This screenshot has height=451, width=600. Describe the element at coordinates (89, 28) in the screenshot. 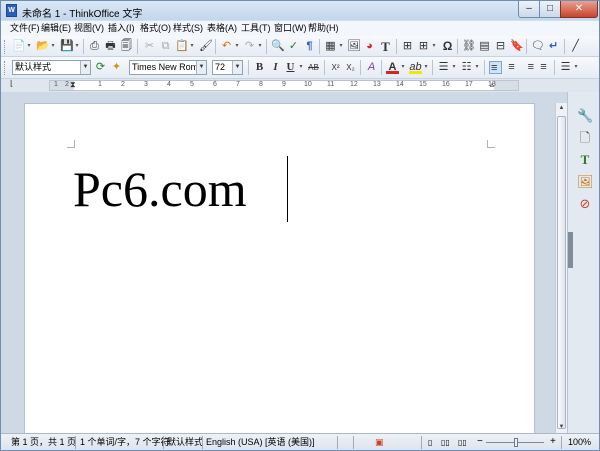

I see `menu-view: 视图(V)` at that location.